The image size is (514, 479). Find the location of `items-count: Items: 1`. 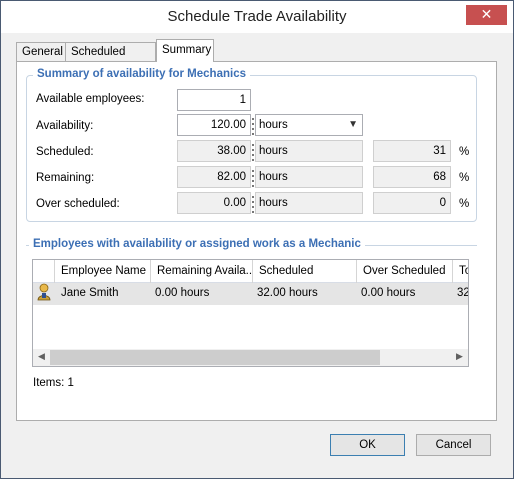

items-count: Items: 1 is located at coordinates (53, 383).